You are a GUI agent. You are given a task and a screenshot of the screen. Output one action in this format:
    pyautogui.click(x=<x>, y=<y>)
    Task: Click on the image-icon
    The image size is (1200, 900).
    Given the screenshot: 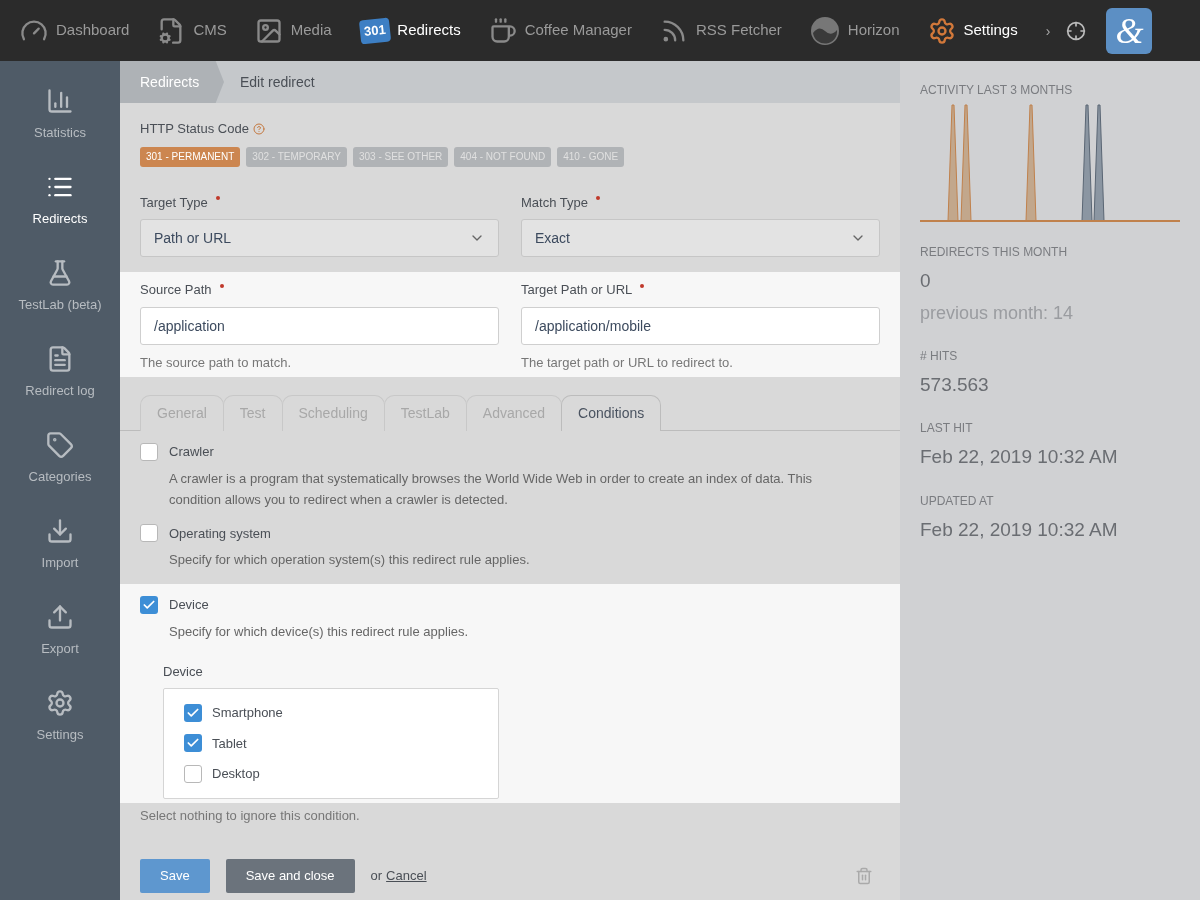 What is the action you would take?
    pyautogui.click(x=268, y=30)
    